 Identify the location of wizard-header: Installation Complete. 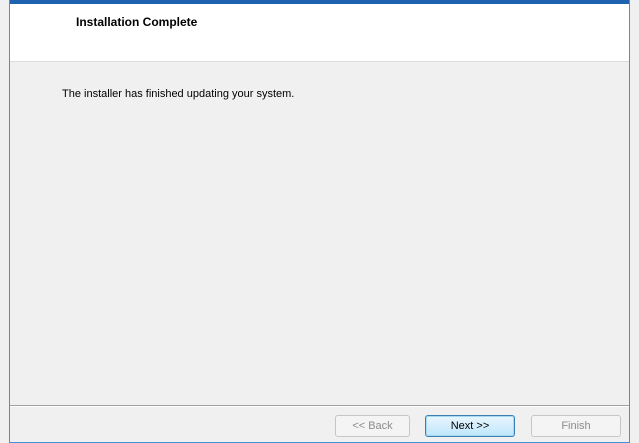
(319, 33).